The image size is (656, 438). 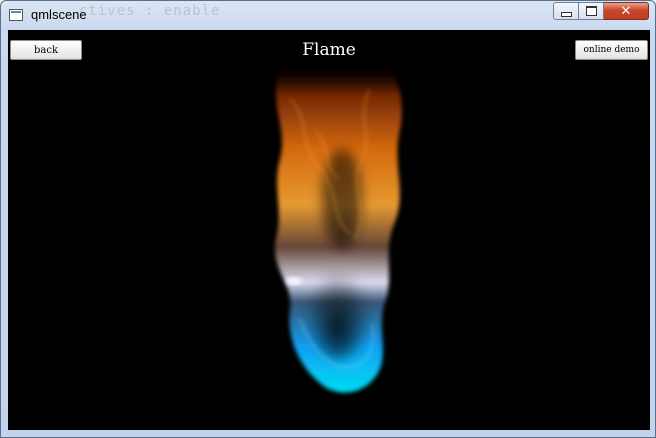 I want to click on close-button: ✕, so click(x=626, y=11).